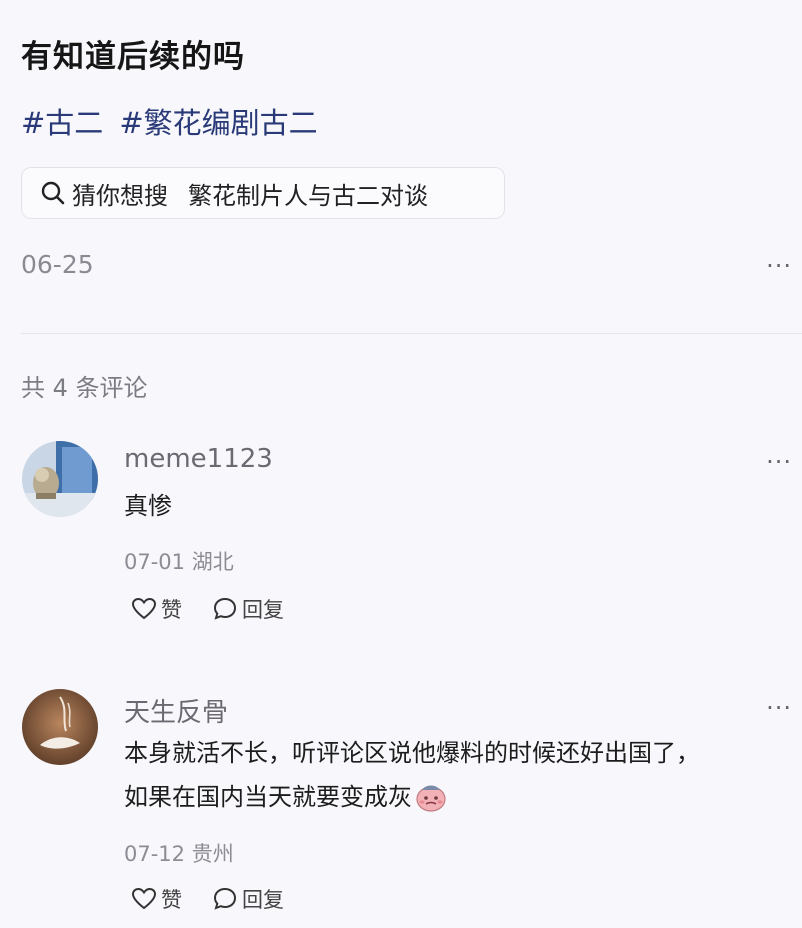 This screenshot has height=928, width=802. What do you see at coordinates (431, 798) in the screenshot?
I see `emoji-icon` at bounding box center [431, 798].